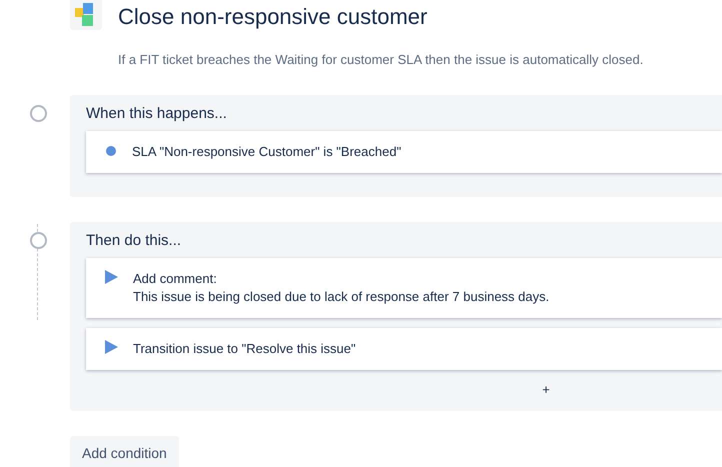 This screenshot has width=722, height=467. I want to click on add-condition-button: Add condition, so click(124, 451).